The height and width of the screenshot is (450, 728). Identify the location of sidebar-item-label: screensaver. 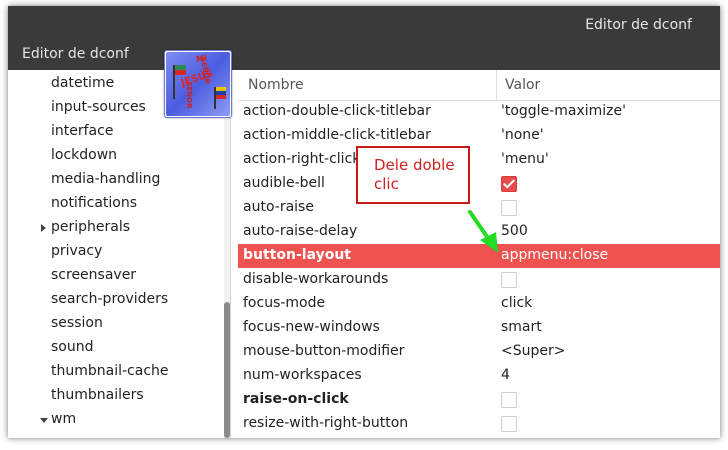
(94, 275).